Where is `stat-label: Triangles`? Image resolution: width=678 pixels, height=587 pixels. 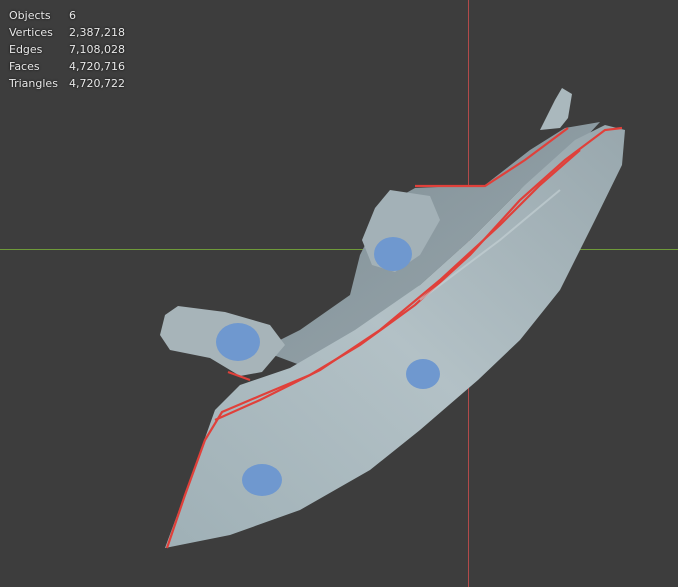
stat-label: Triangles is located at coordinates (33, 83).